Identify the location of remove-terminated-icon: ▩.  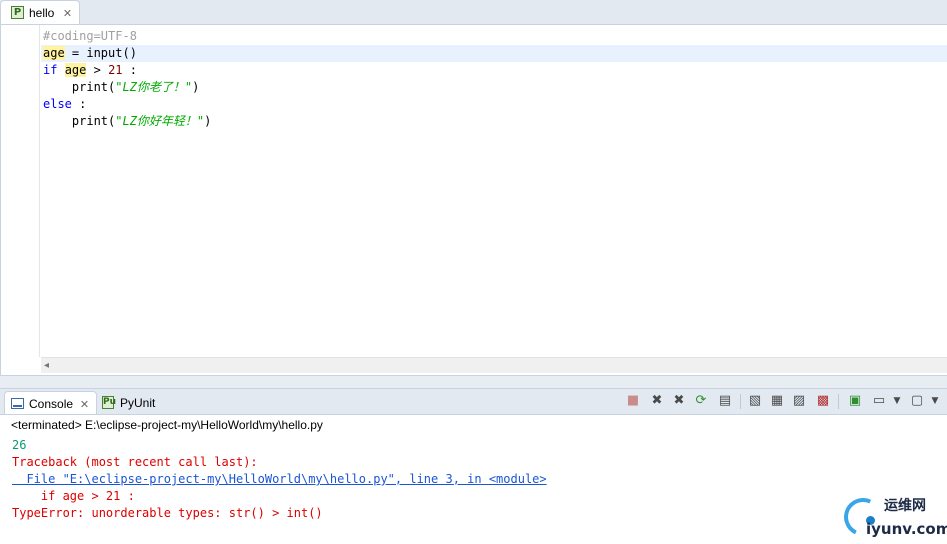
(823, 401).